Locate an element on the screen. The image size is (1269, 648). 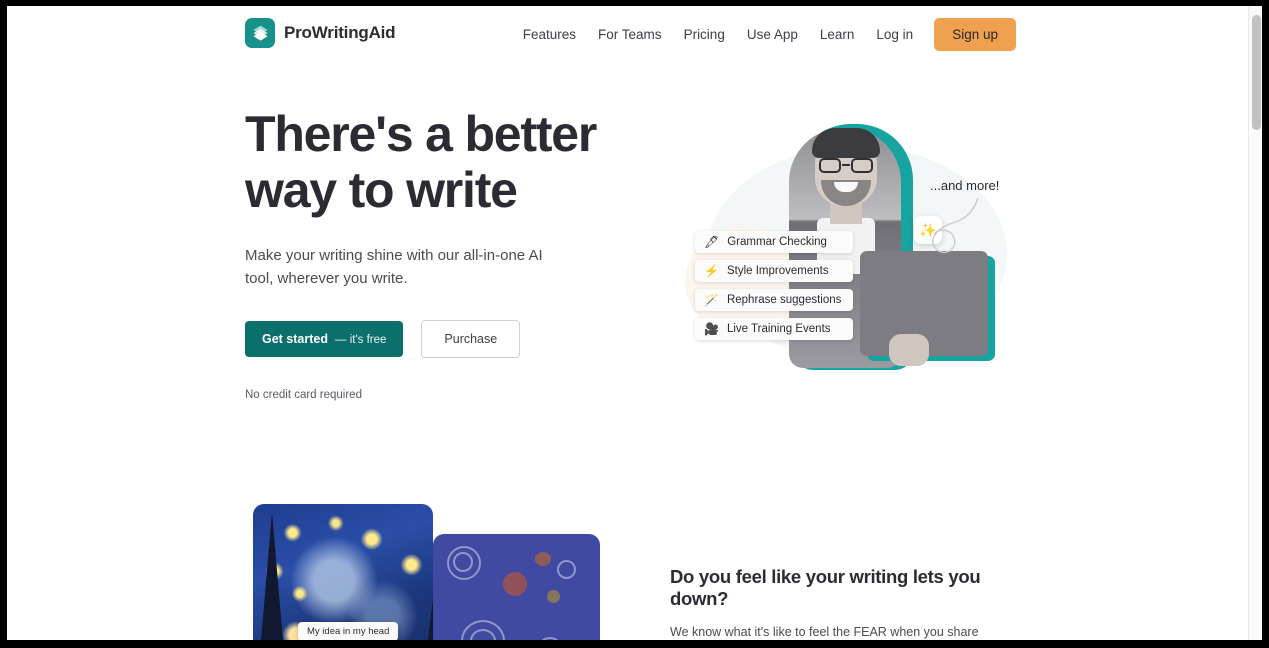
feature-pill-grammar-checking: 🖋 Grammar Checking is located at coordinates (774, 242).